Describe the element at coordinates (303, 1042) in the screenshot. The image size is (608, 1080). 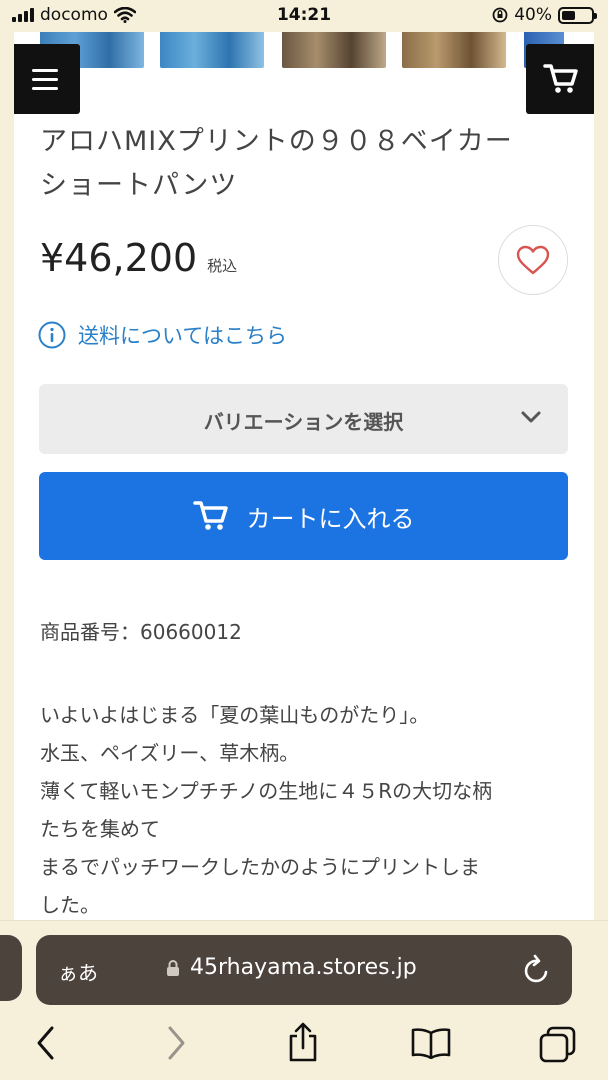
I see `share-icon` at that location.